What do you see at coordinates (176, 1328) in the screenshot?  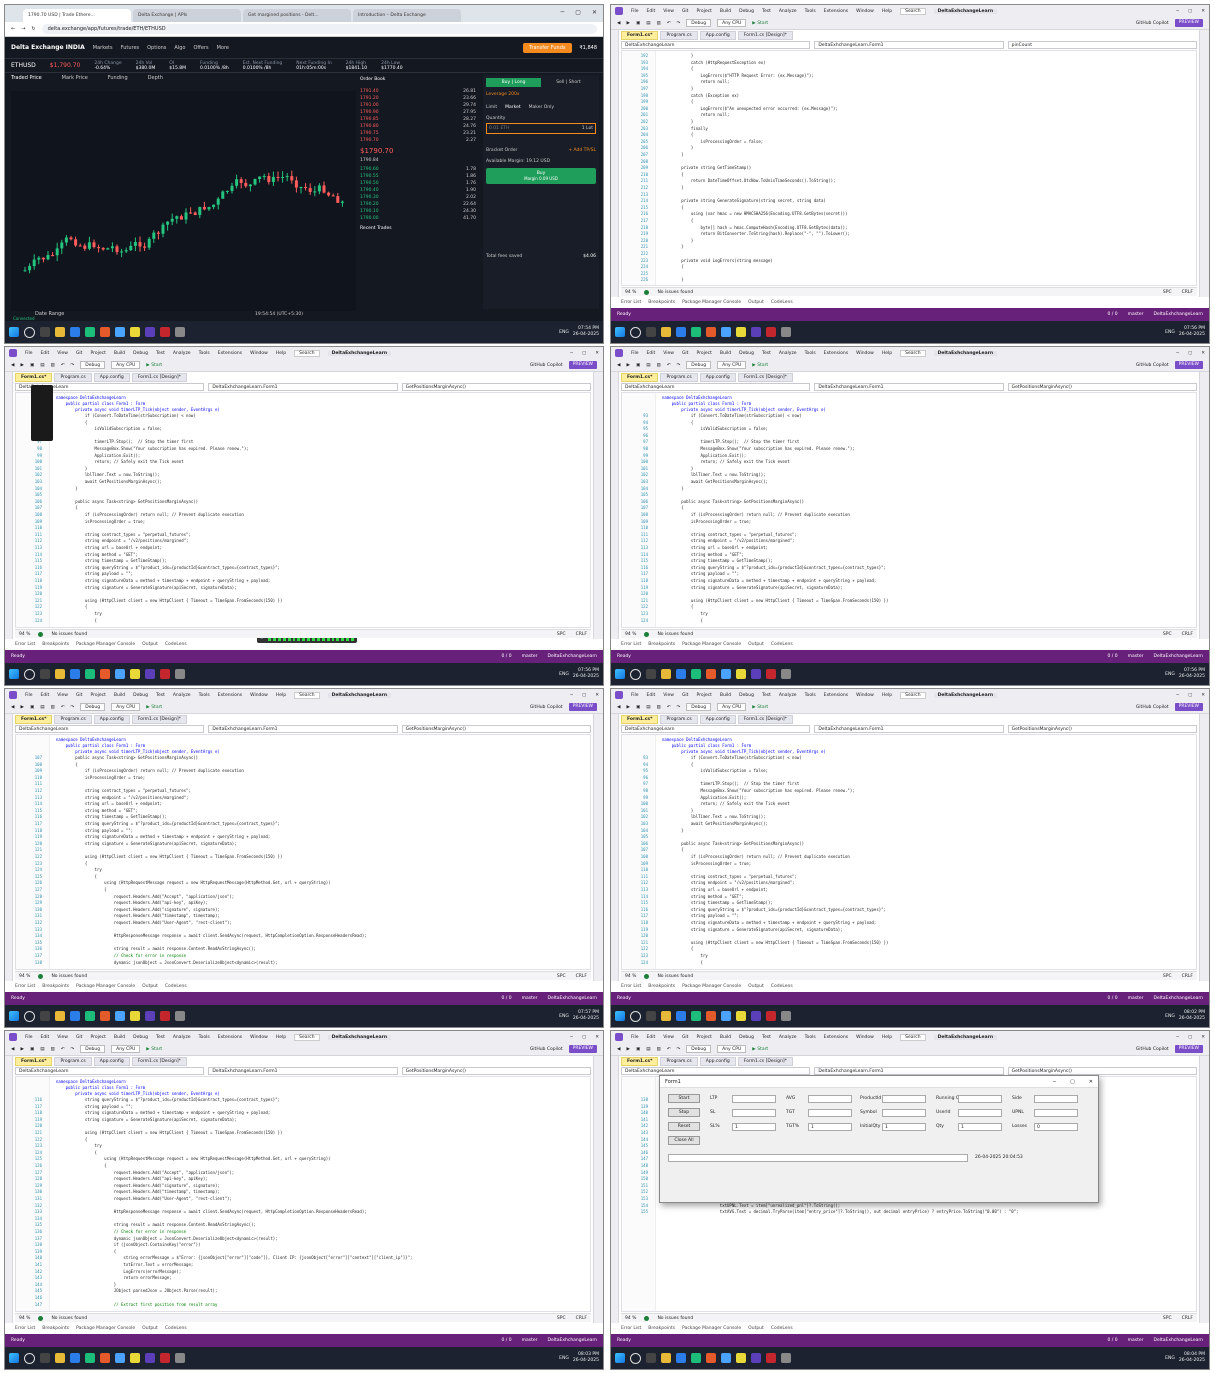 I see `tool-window-tab: CodeLens` at bounding box center [176, 1328].